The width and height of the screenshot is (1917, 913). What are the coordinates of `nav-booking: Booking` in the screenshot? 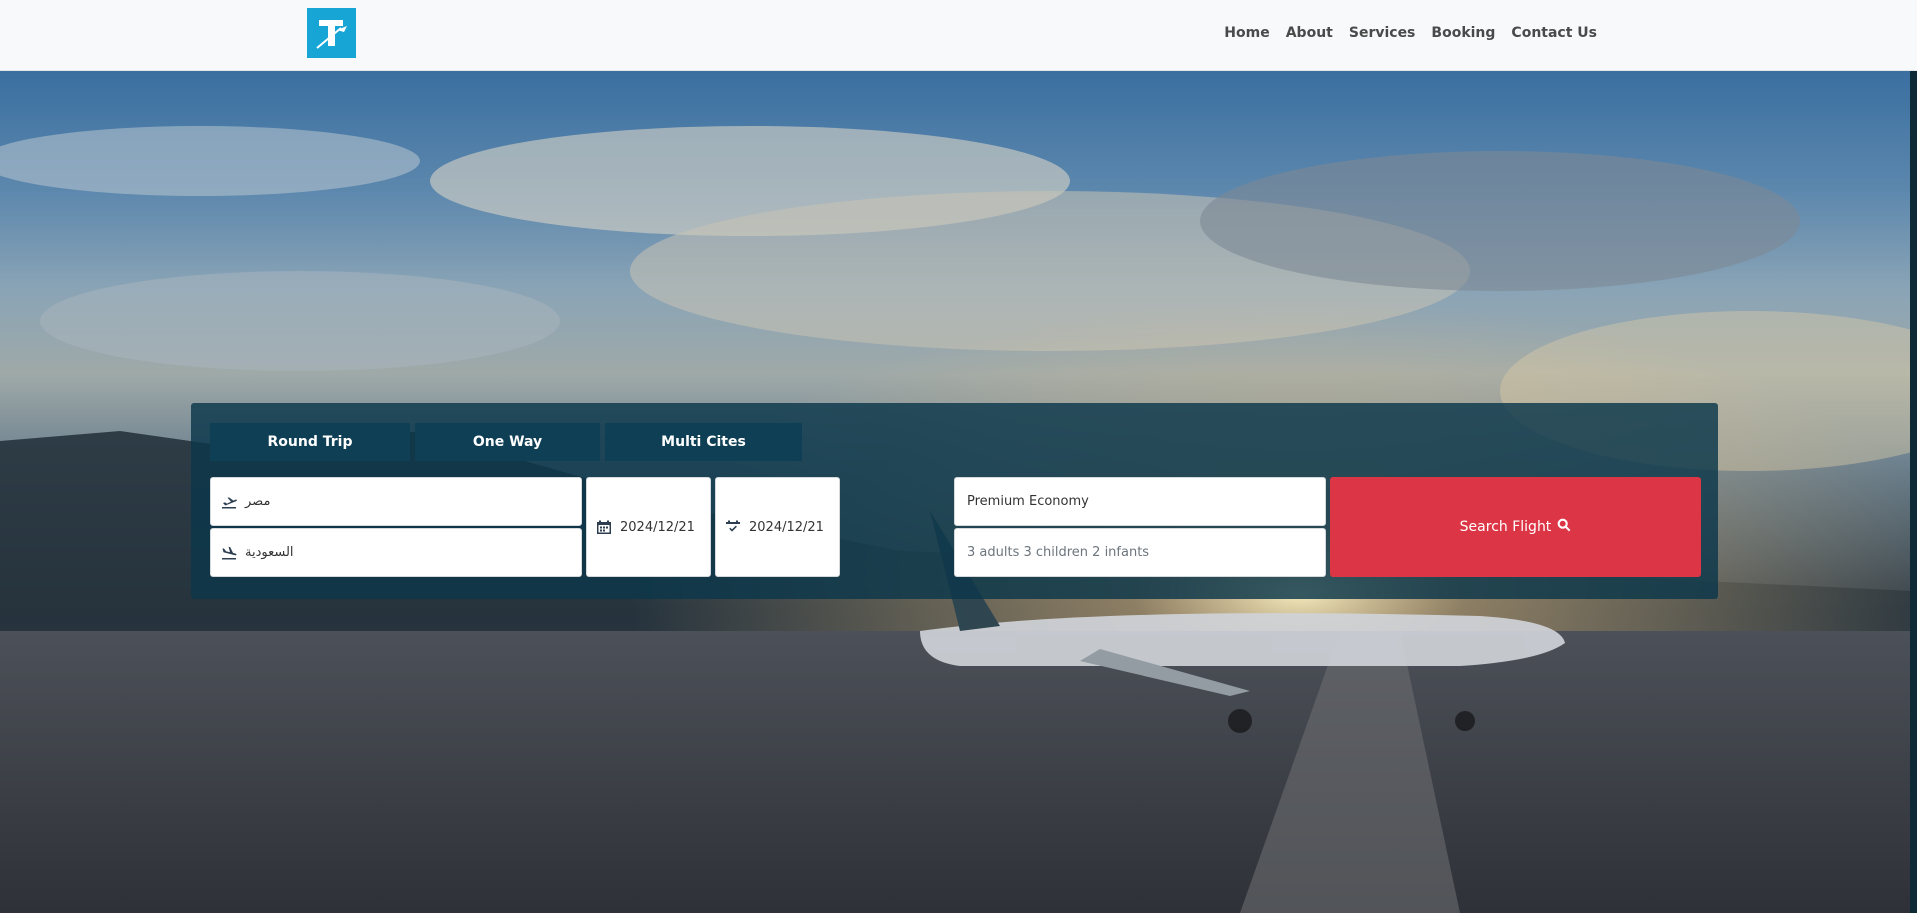 It's located at (1463, 33).